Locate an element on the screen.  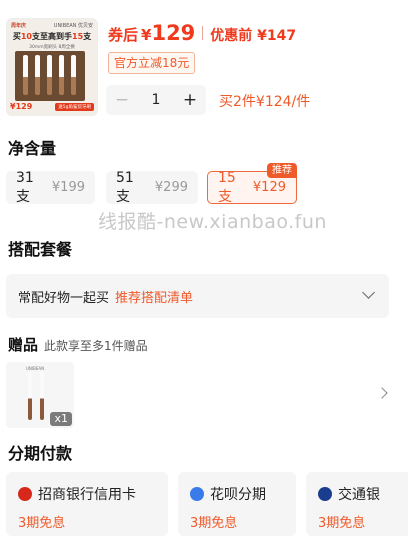
option-15-selected: 15支 ¥129 推荐 is located at coordinates (252, 184).